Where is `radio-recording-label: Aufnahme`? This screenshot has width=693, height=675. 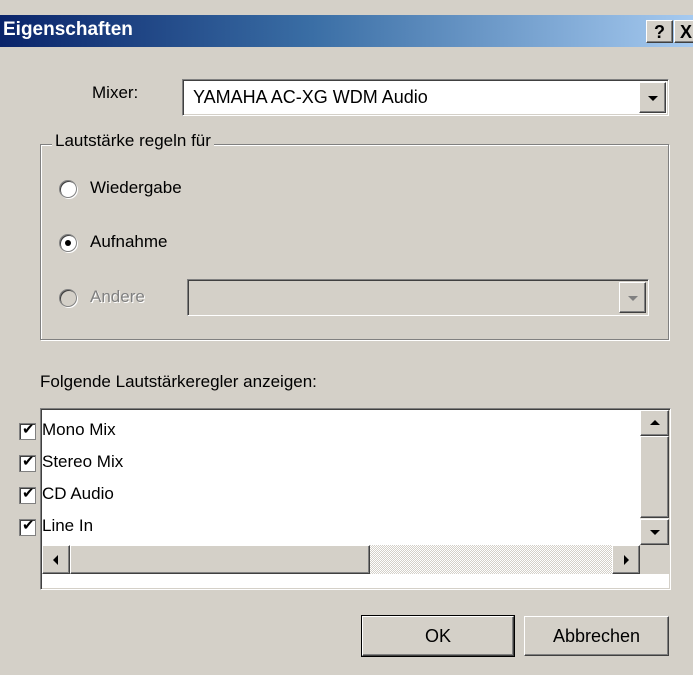 radio-recording-label: Aufnahme is located at coordinates (129, 241).